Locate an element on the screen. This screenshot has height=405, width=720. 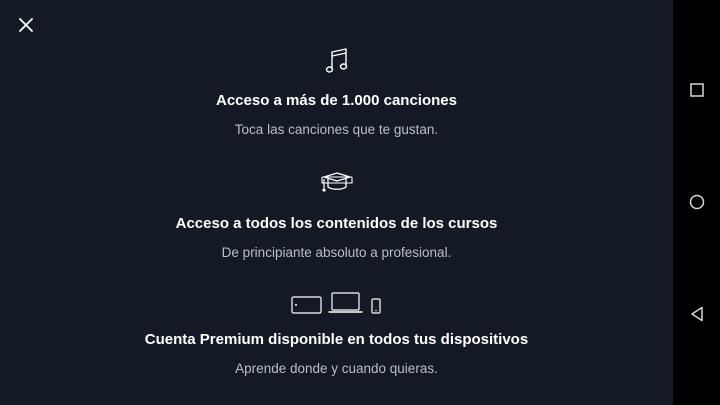
feature-subtitle: Toca las canciones que te gustan. is located at coordinates (336, 129).